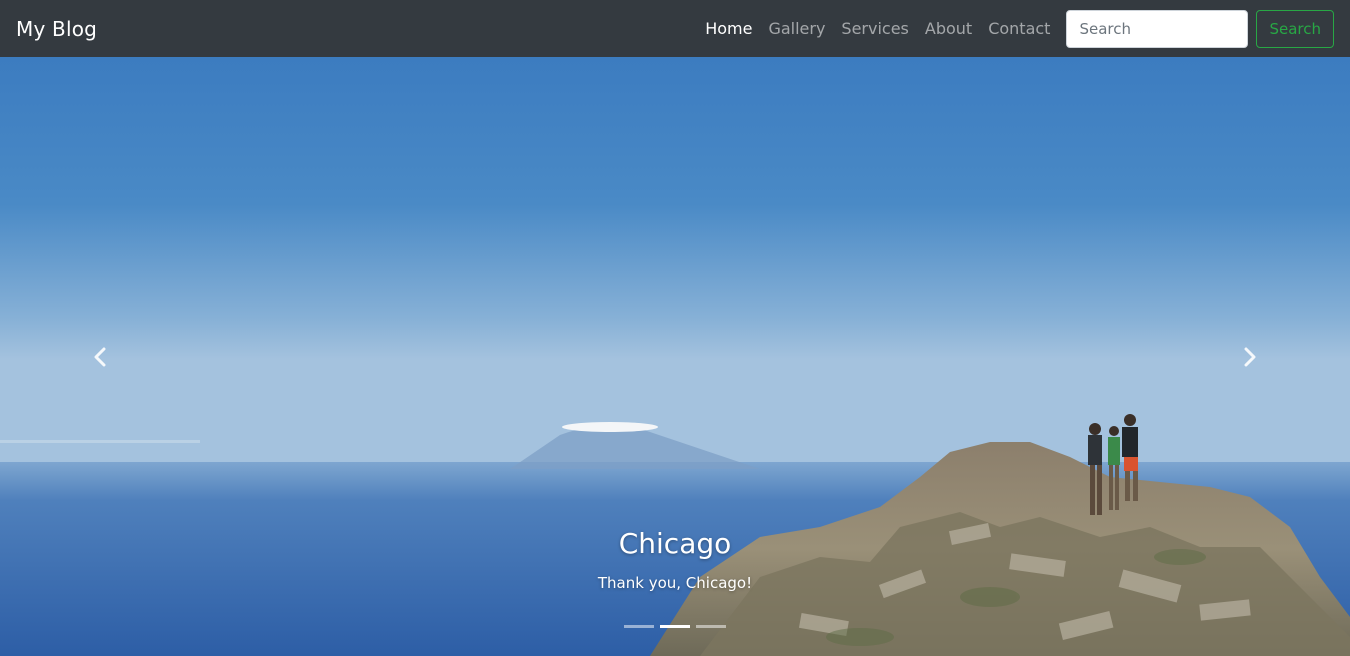 This screenshot has width=1350, height=656. What do you see at coordinates (1250, 356) in the screenshot?
I see `chevron-right-icon` at bounding box center [1250, 356].